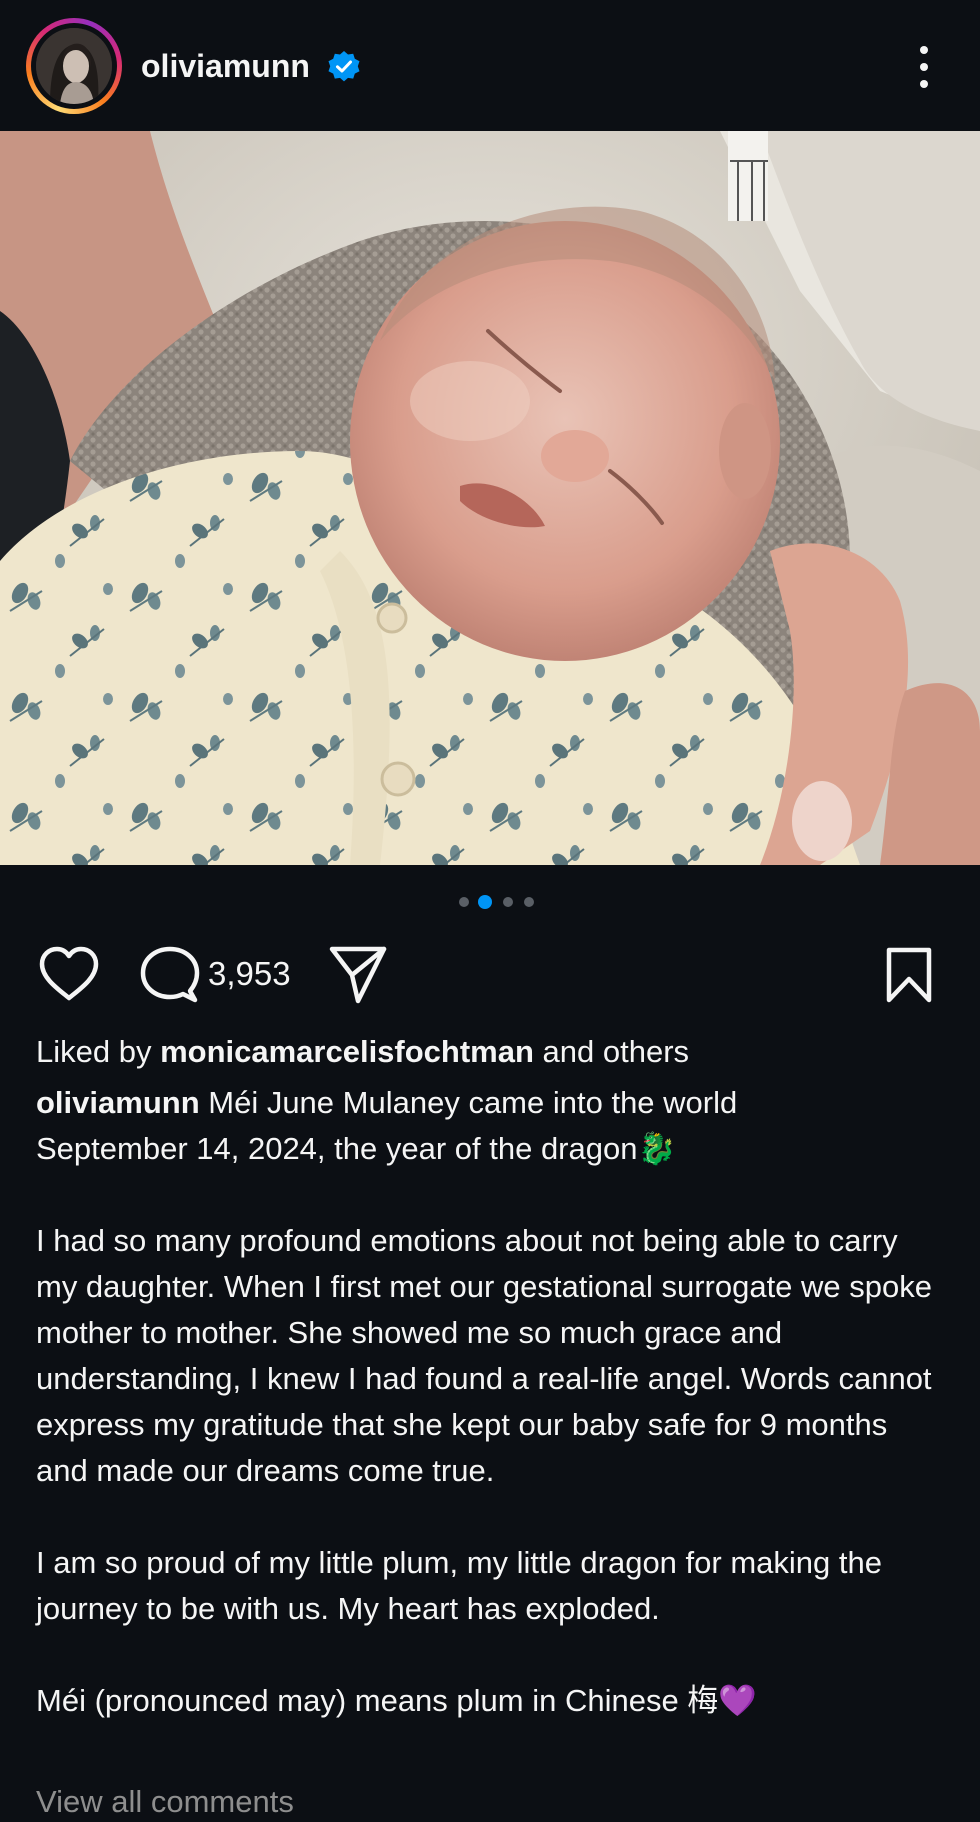  What do you see at coordinates (490, 65) in the screenshot?
I see `post-header: oliviamunn` at bounding box center [490, 65].